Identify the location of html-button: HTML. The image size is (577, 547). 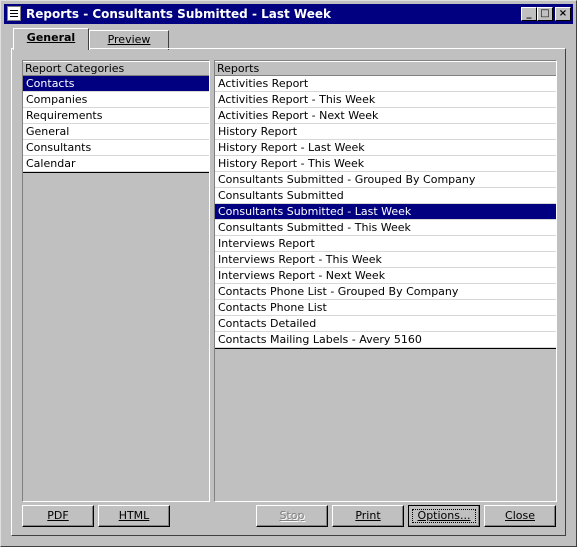
(134, 516).